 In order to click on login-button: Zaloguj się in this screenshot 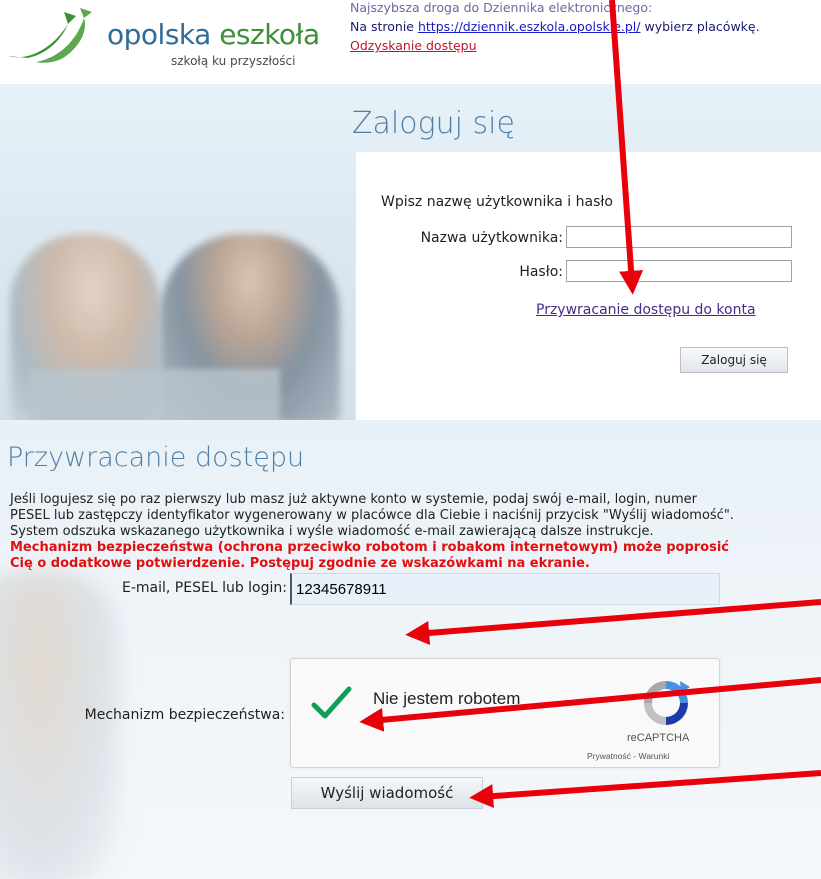, I will do `click(734, 360)`.